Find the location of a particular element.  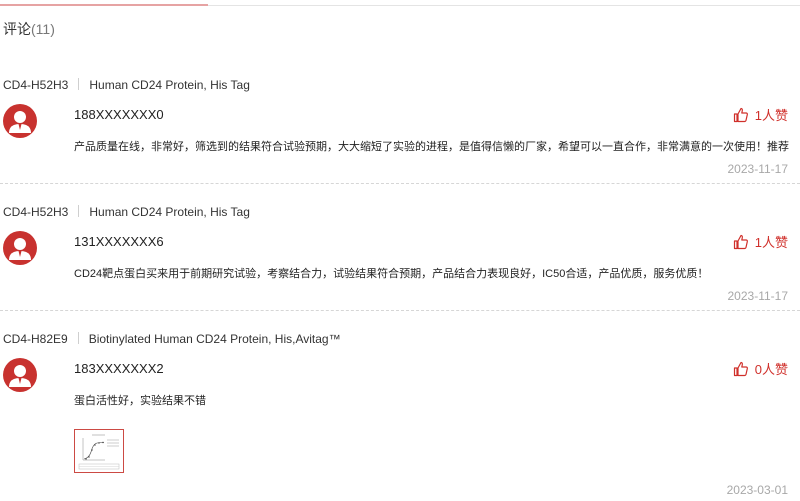

review-image-thumbnail is located at coordinates (99, 451).